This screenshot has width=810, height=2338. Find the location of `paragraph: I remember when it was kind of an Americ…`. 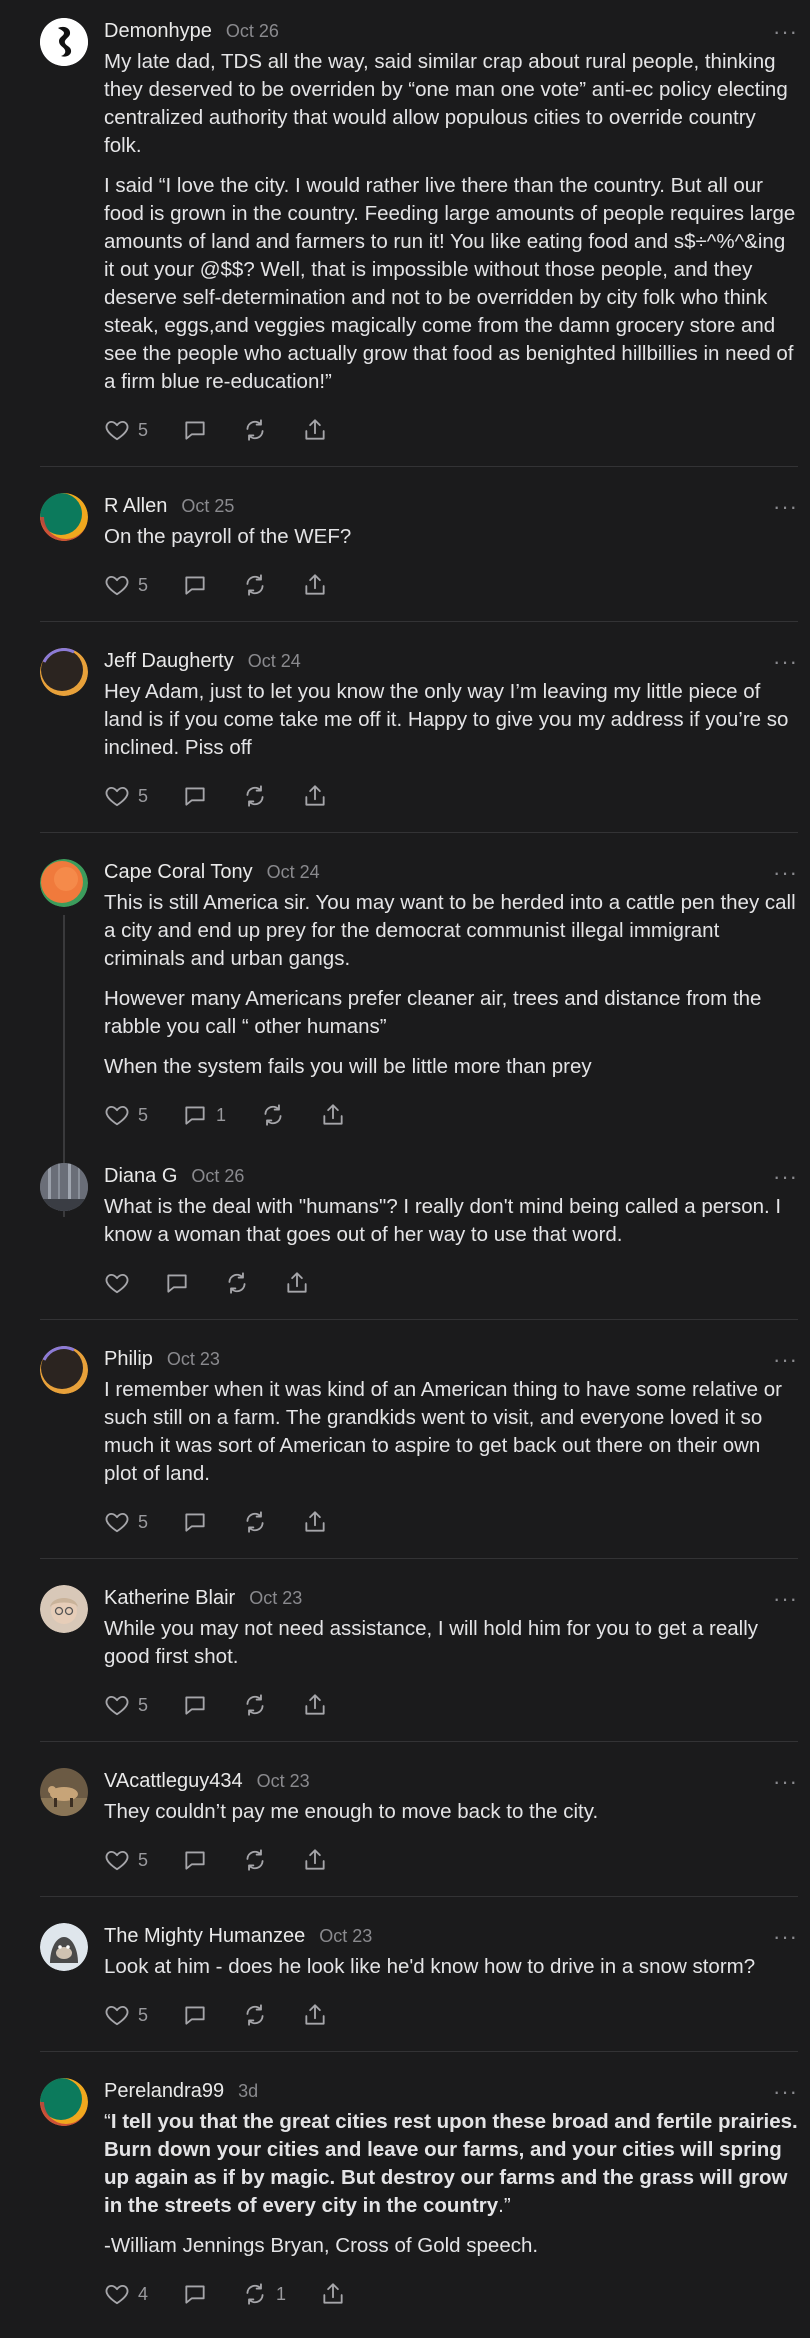

paragraph: I remember when it was kind of an Americ… is located at coordinates (443, 1431).